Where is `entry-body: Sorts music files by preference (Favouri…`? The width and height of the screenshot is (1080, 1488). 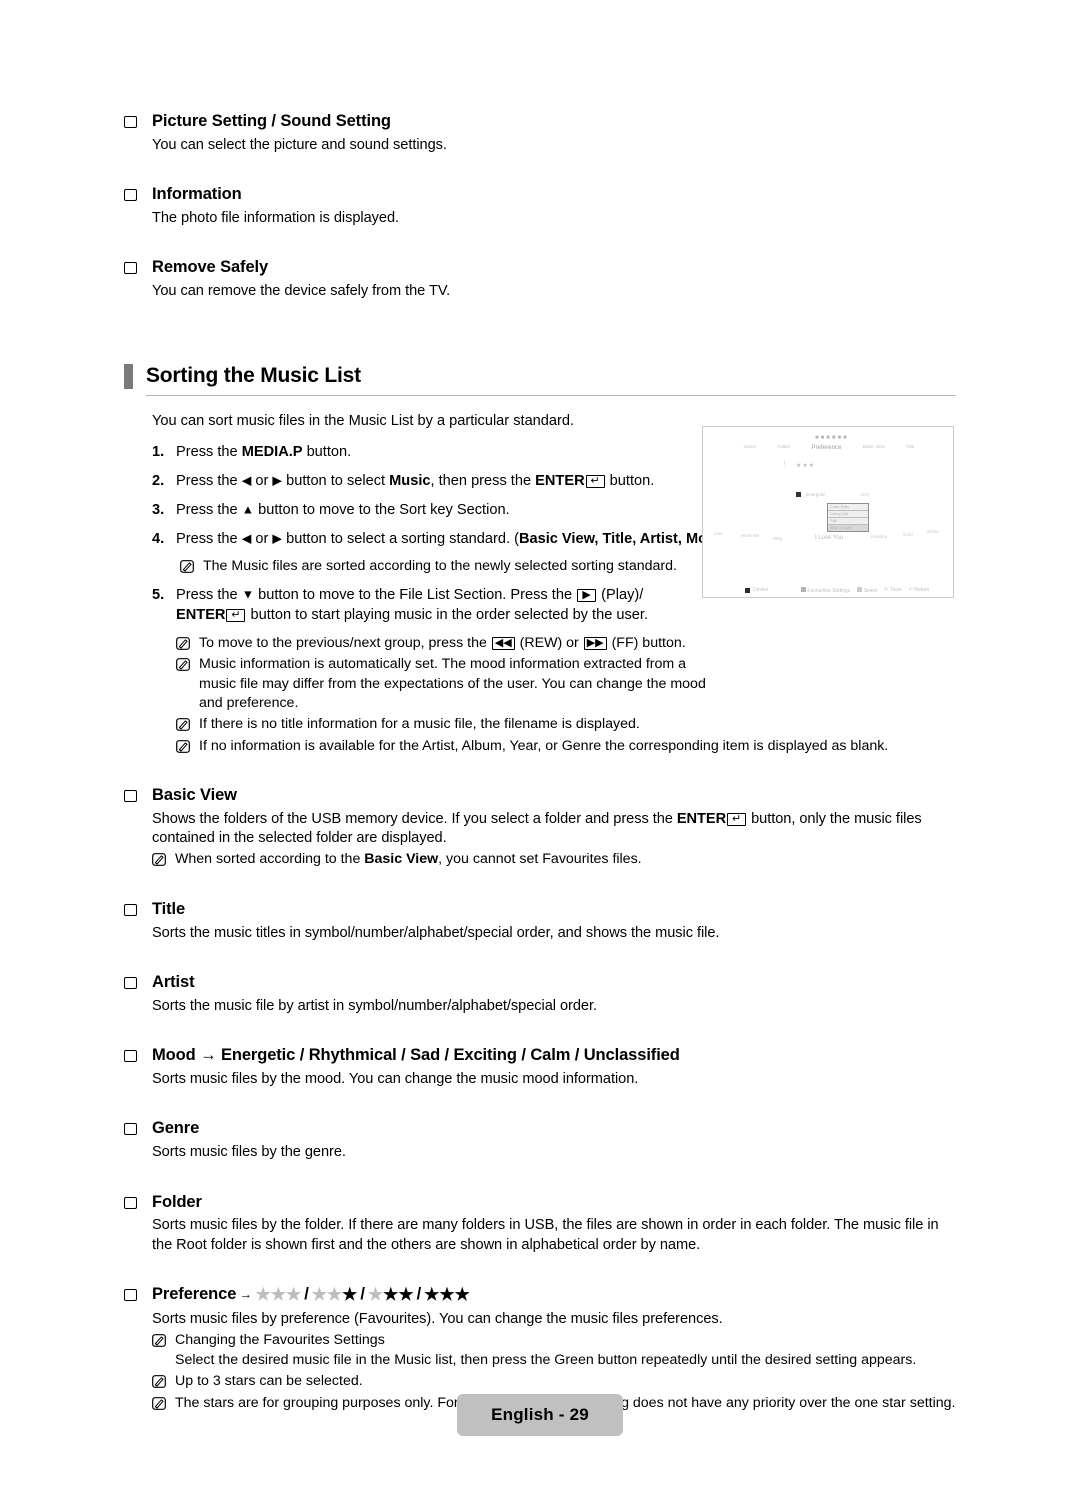
entry-body: Sorts music files by preference (Favouri… is located at coordinates (437, 1318).